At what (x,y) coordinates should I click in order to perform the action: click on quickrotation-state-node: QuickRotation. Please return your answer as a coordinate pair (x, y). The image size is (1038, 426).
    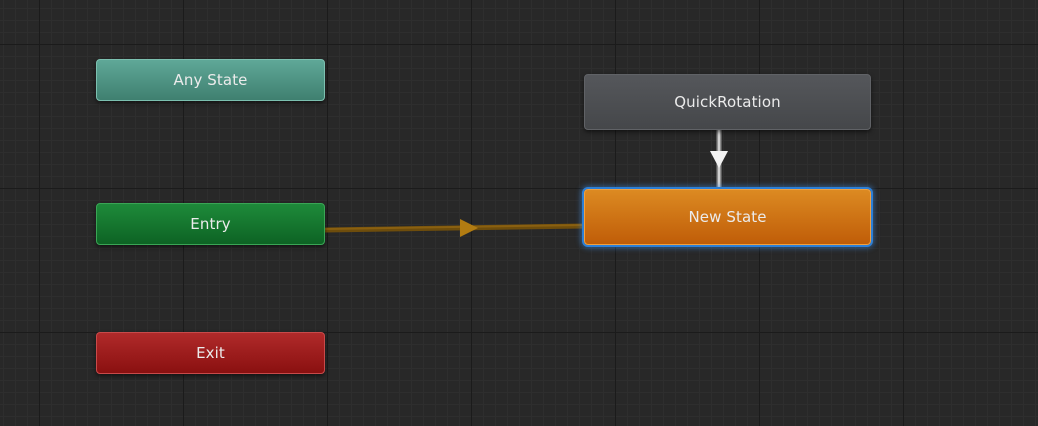
    Looking at the image, I should click on (727, 102).